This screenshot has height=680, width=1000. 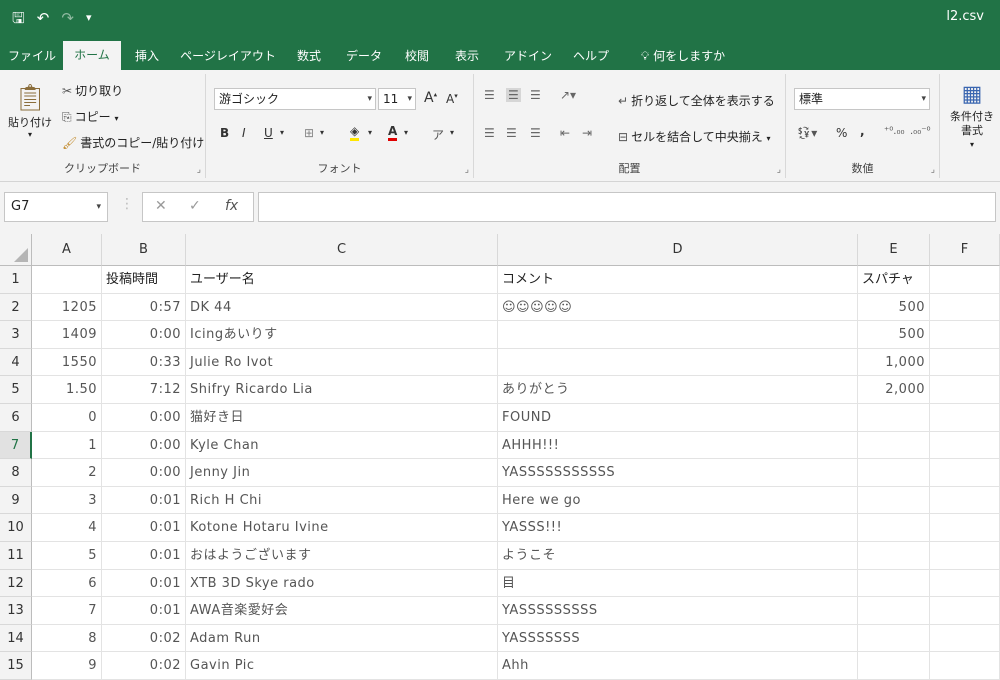 What do you see at coordinates (16, 307) in the screenshot?
I see `row-header: 2` at bounding box center [16, 307].